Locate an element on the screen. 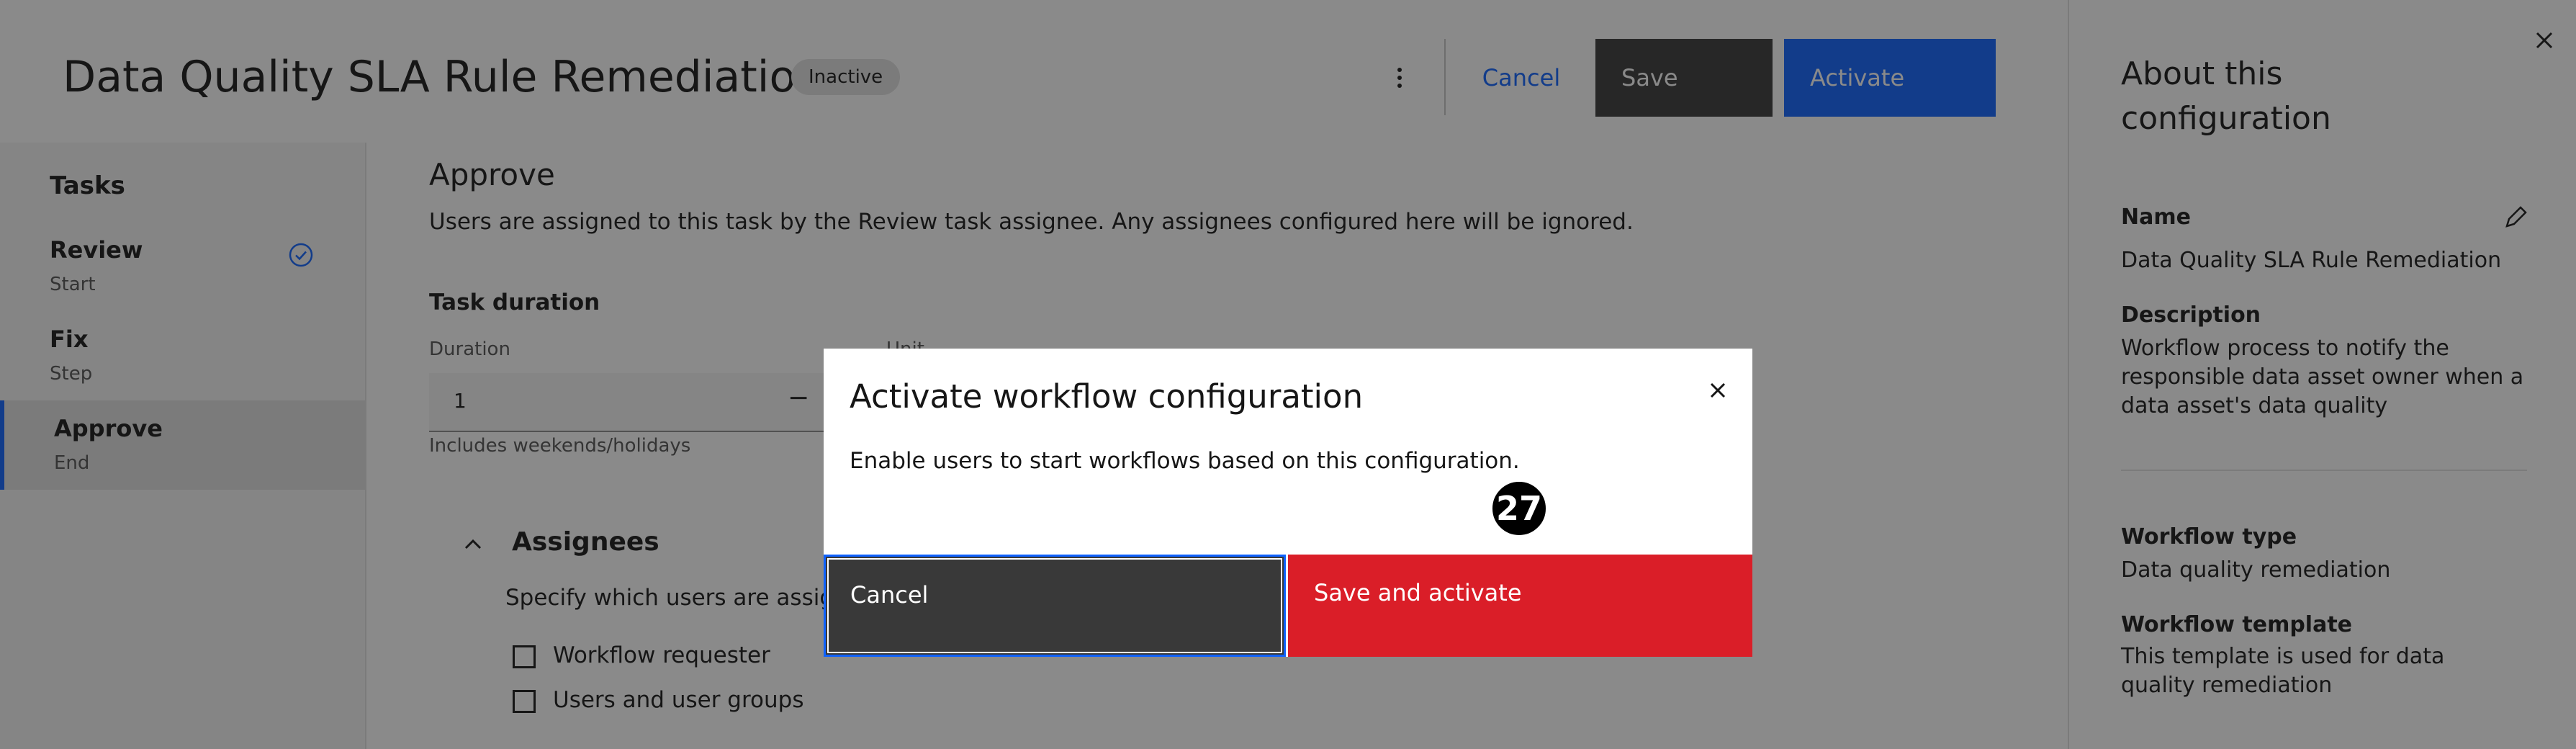 The height and width of the screenshot is (749, 2576). modal-close-button is located at coordinates (1718, 390).